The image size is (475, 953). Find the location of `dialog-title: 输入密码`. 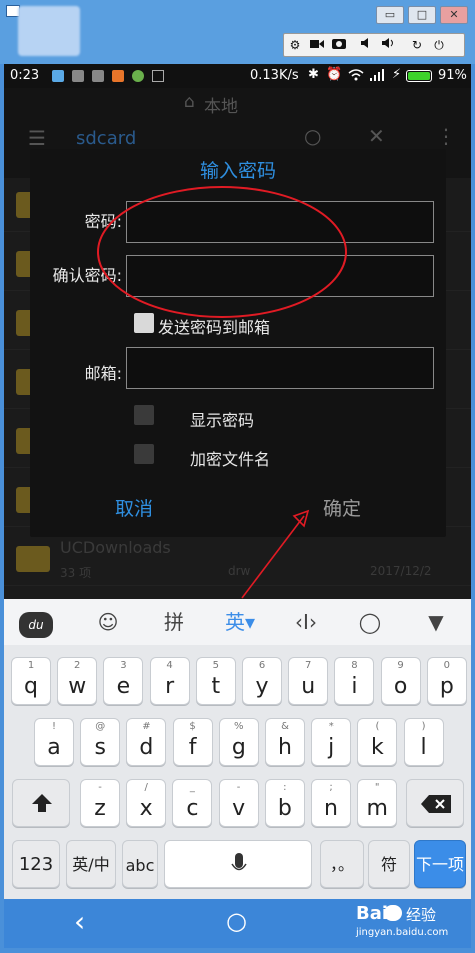

dialog-title: 输入密码 is located at coordinates (237, 171).